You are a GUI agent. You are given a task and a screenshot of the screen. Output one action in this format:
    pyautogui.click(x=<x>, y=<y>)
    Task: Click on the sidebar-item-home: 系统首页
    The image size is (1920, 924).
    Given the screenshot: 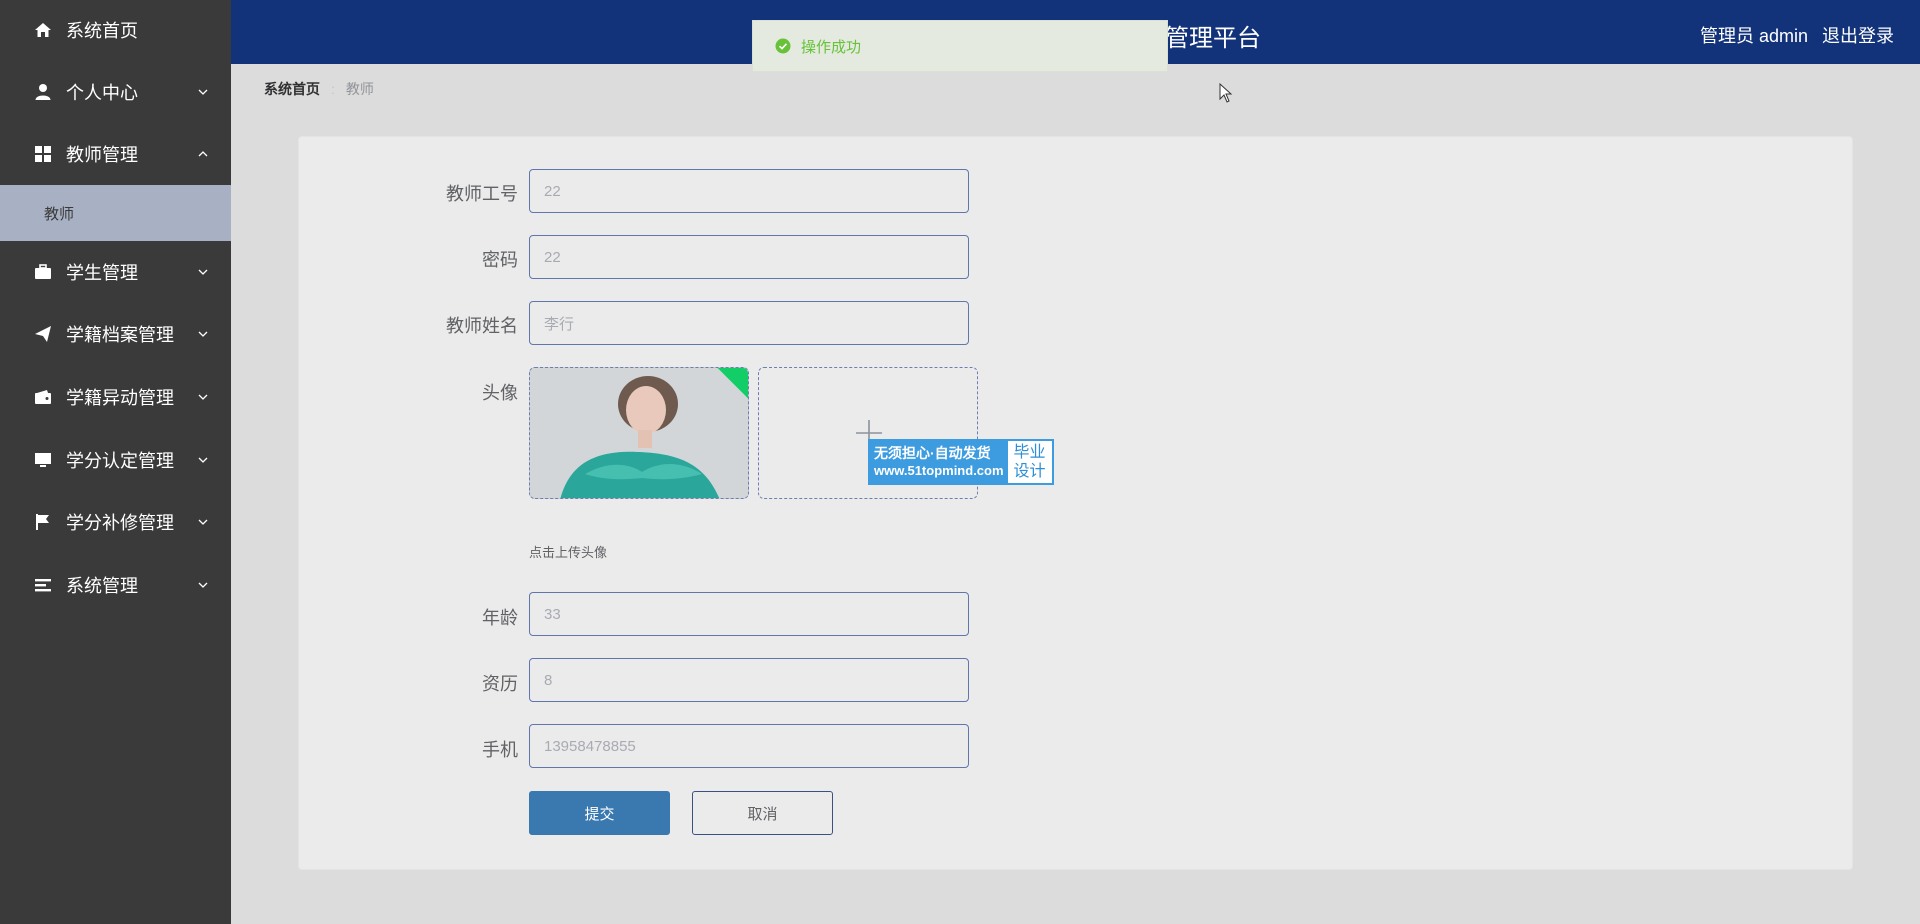 What is the action you would take?
    pyautogui.click(x=115, y=30)
    